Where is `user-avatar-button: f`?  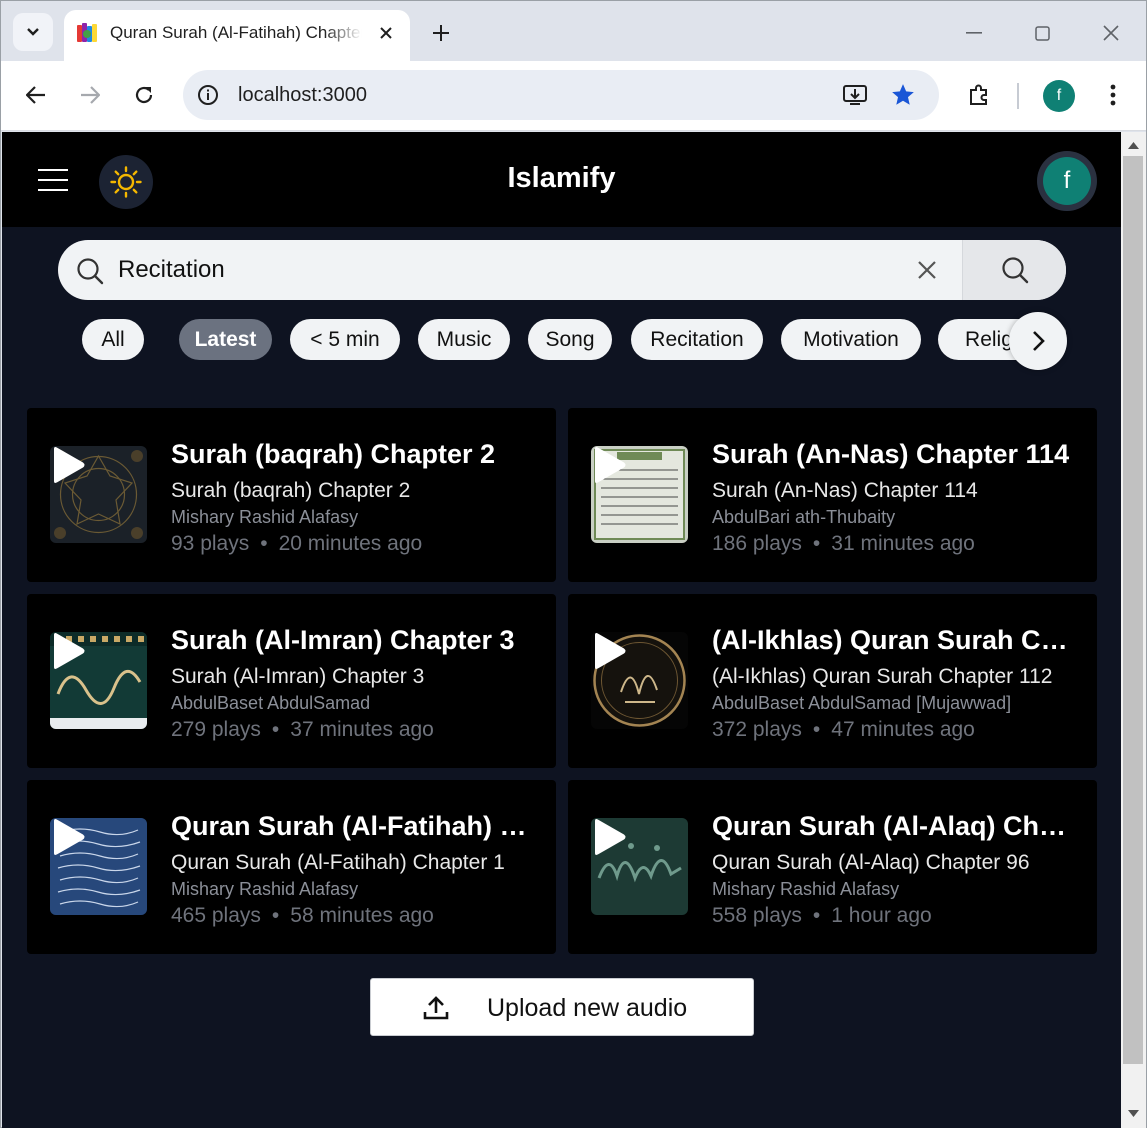 user-avatar-button: f is located at coordinates (1067, 181).